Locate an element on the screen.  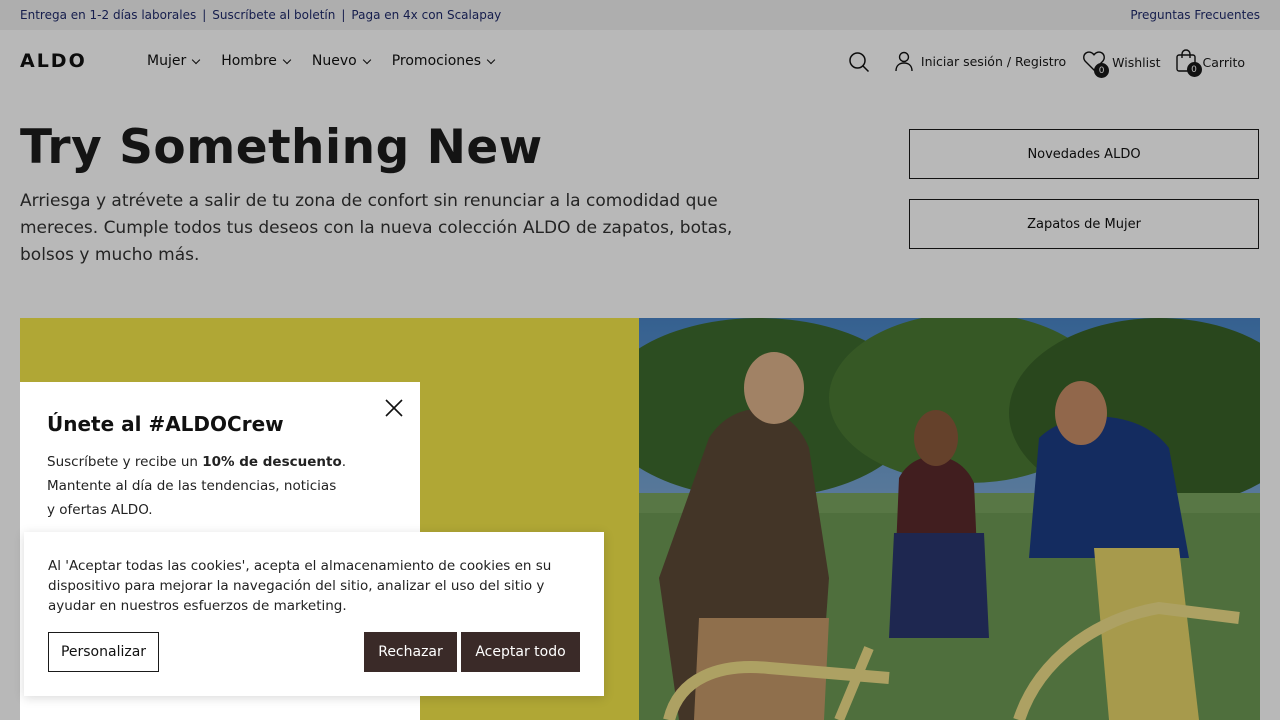
cookie-buttons: Personalizar Rechazar Aceptar todo is located at coordinates (314, 652).